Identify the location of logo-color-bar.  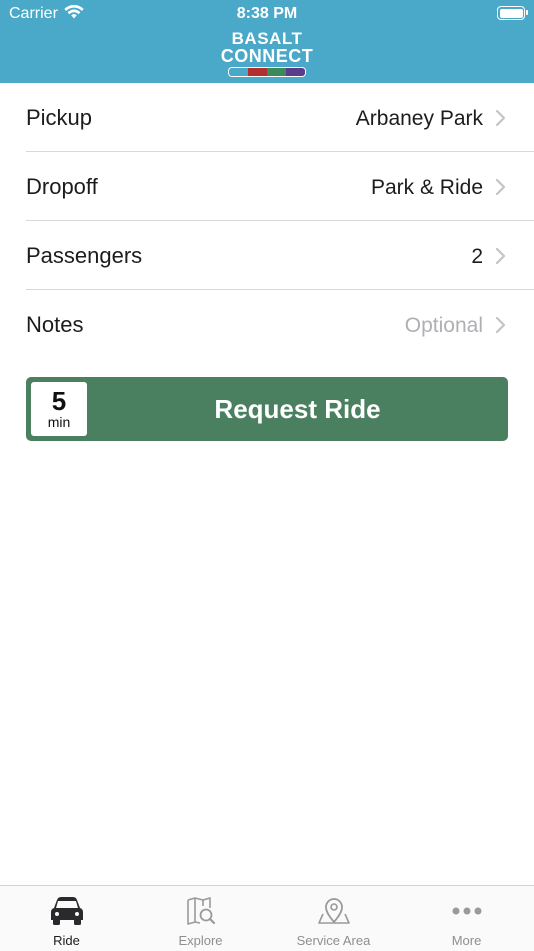
(267, 72).